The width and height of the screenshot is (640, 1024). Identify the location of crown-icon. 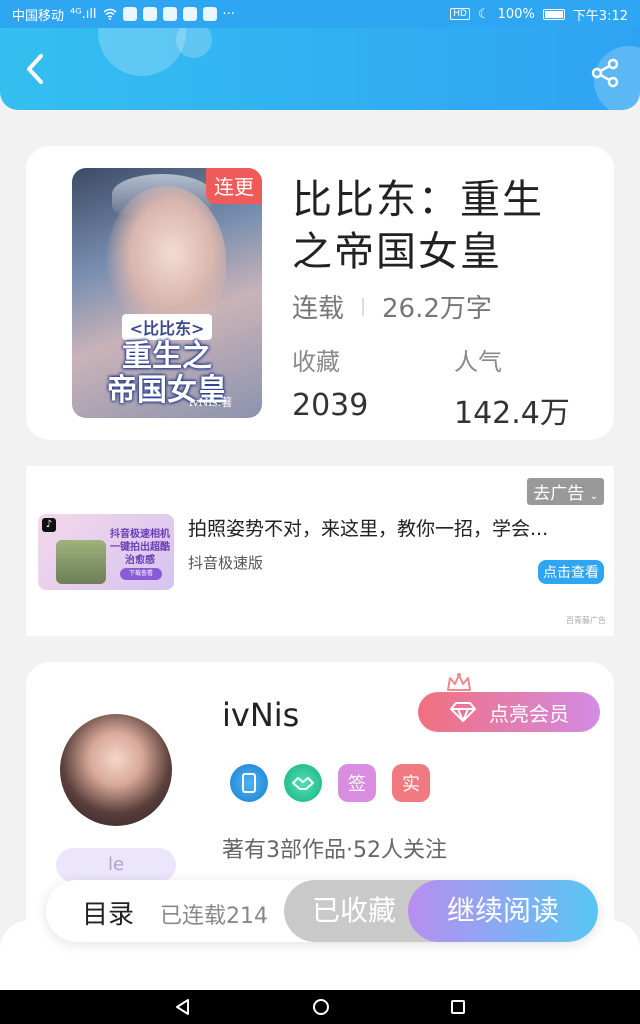
(459, 682).